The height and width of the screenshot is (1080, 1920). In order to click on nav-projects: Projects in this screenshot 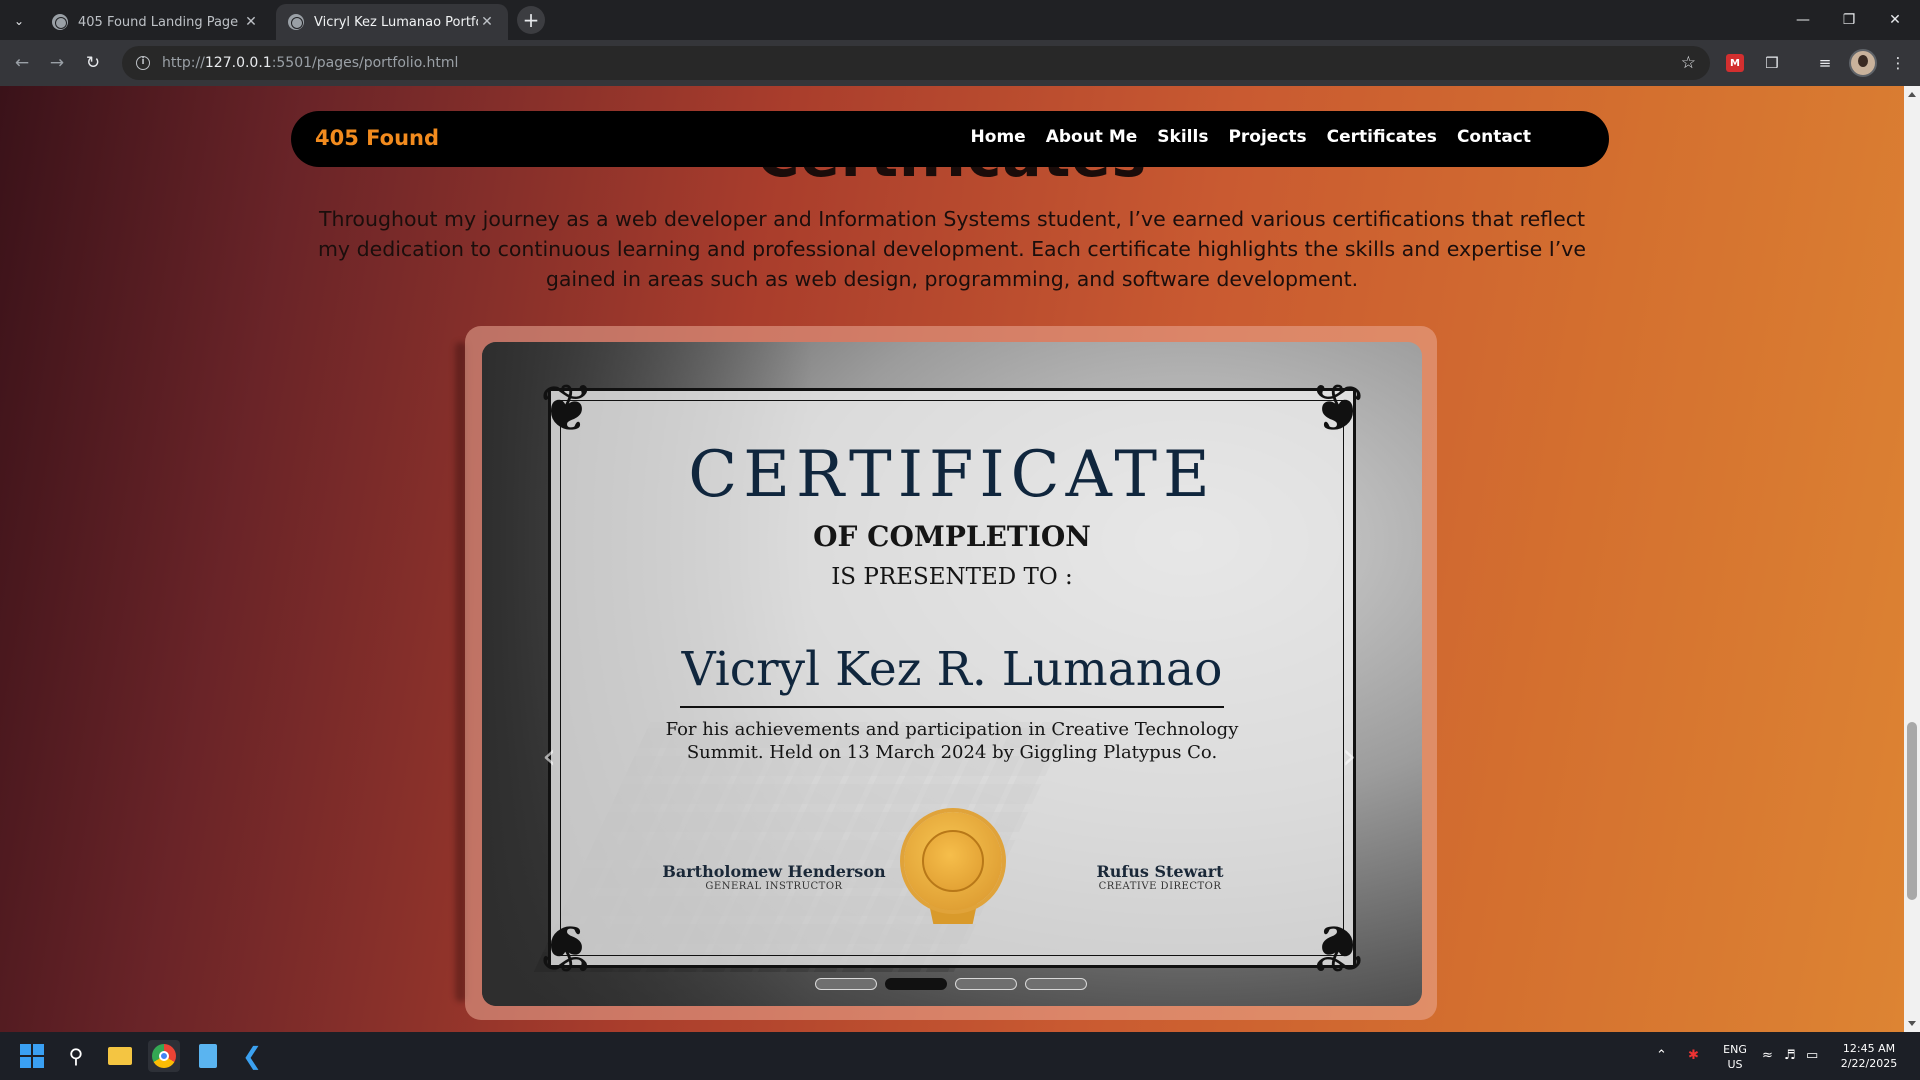, I will do `click(1267, 137)`.